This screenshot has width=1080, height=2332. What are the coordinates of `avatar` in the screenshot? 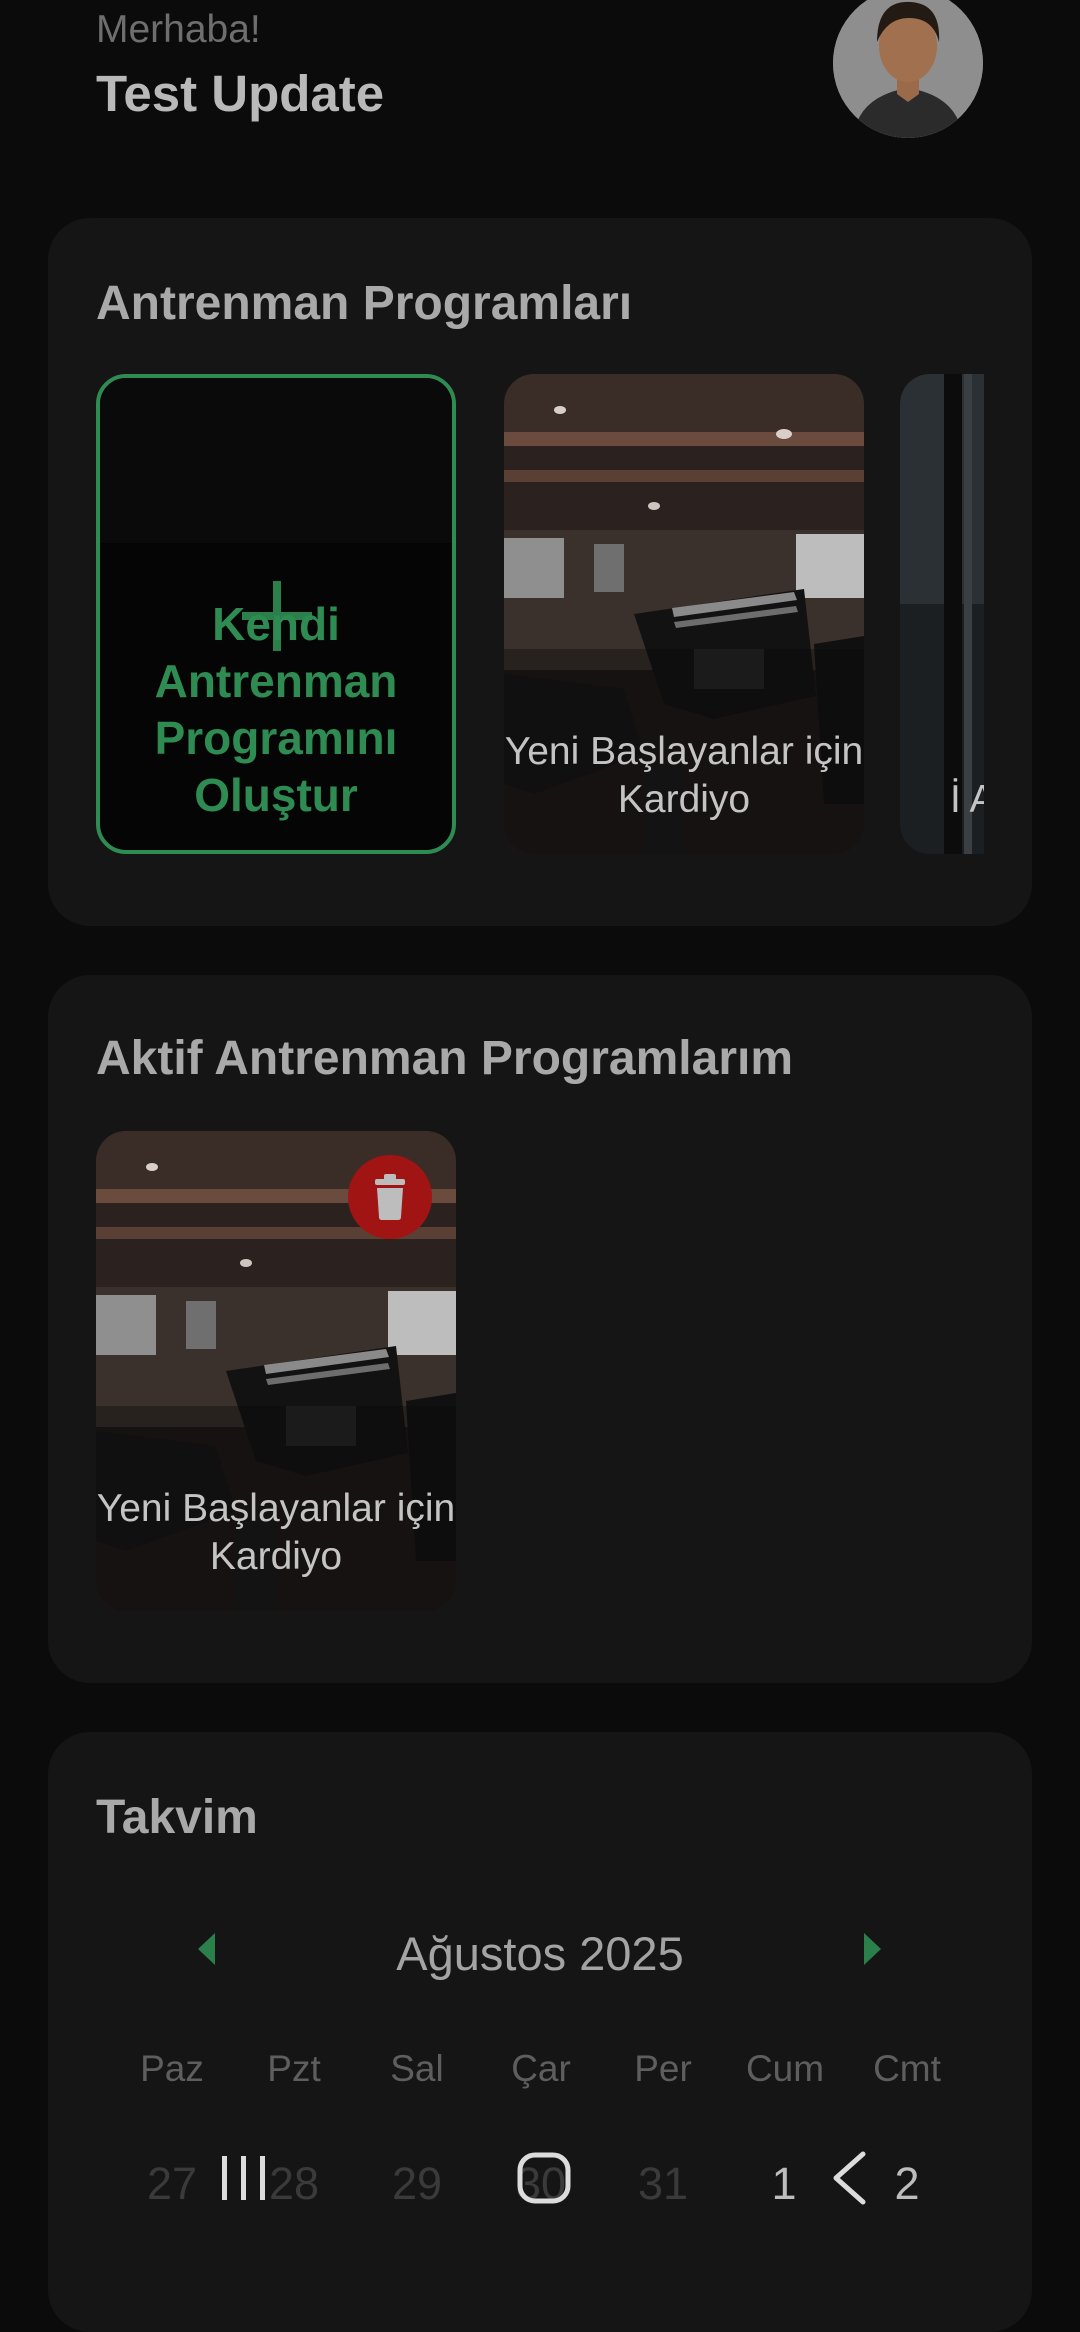 It's located at (908, 69).